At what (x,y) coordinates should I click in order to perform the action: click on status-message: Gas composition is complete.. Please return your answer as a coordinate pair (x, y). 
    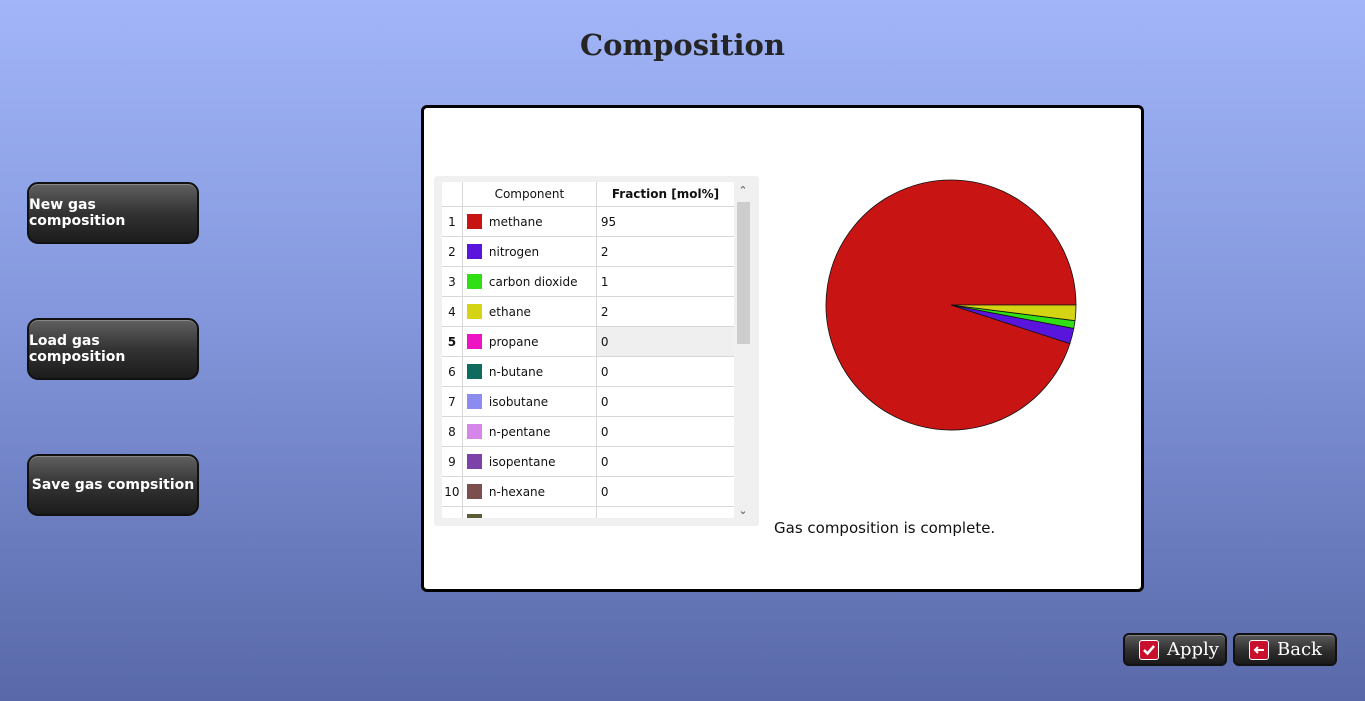
    Looking at the image, I should click on (885, 528).